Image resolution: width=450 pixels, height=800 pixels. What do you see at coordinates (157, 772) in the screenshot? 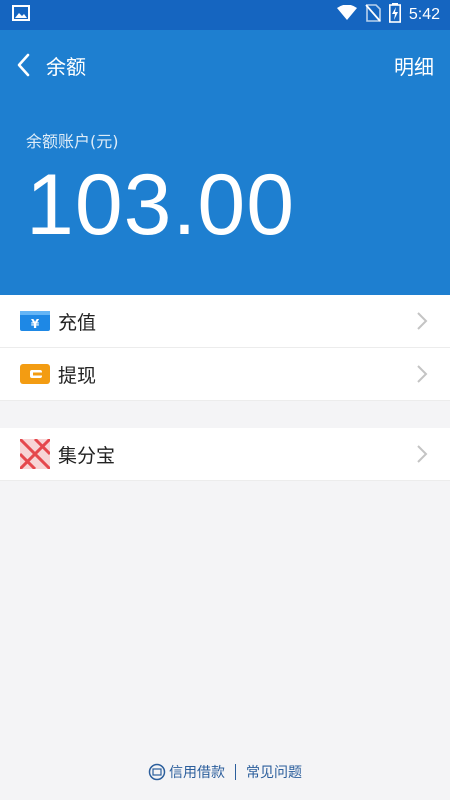
I see `credit-loan-icon` at bounding box center [157, 772].